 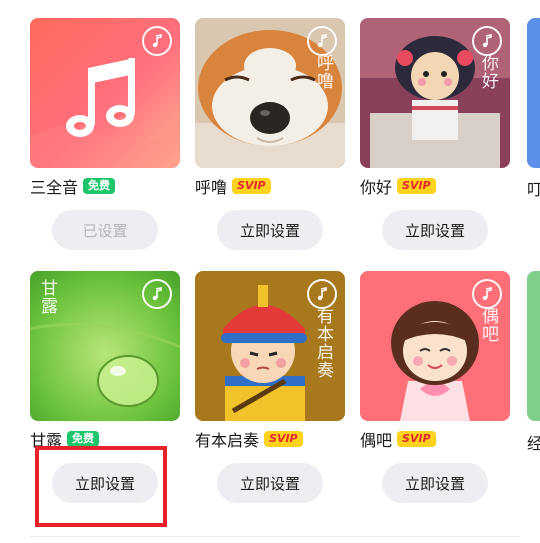 I want to click on ringtone-title: 偶吧, so click(x=376, y=440).